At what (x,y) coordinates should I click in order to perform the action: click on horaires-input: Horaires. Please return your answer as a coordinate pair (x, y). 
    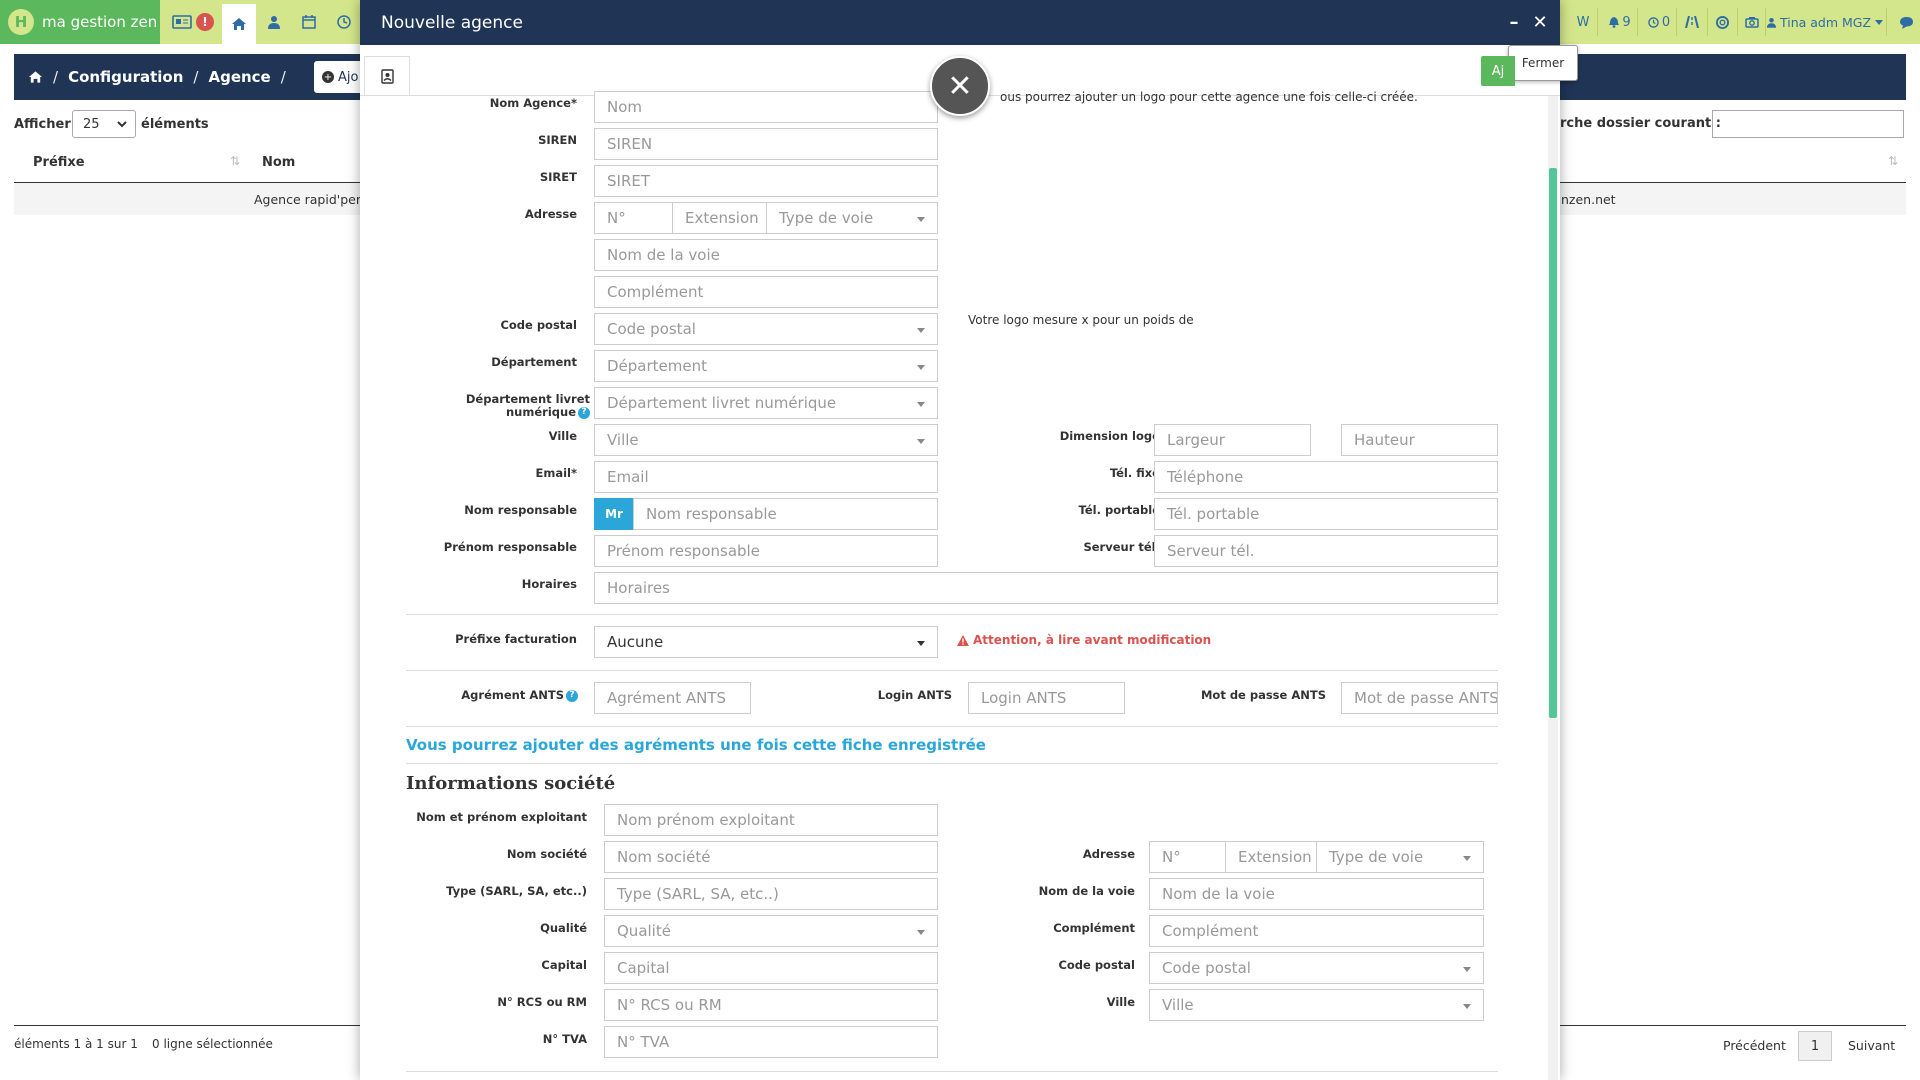
    Looking at the image, I should click on (1046, 588).